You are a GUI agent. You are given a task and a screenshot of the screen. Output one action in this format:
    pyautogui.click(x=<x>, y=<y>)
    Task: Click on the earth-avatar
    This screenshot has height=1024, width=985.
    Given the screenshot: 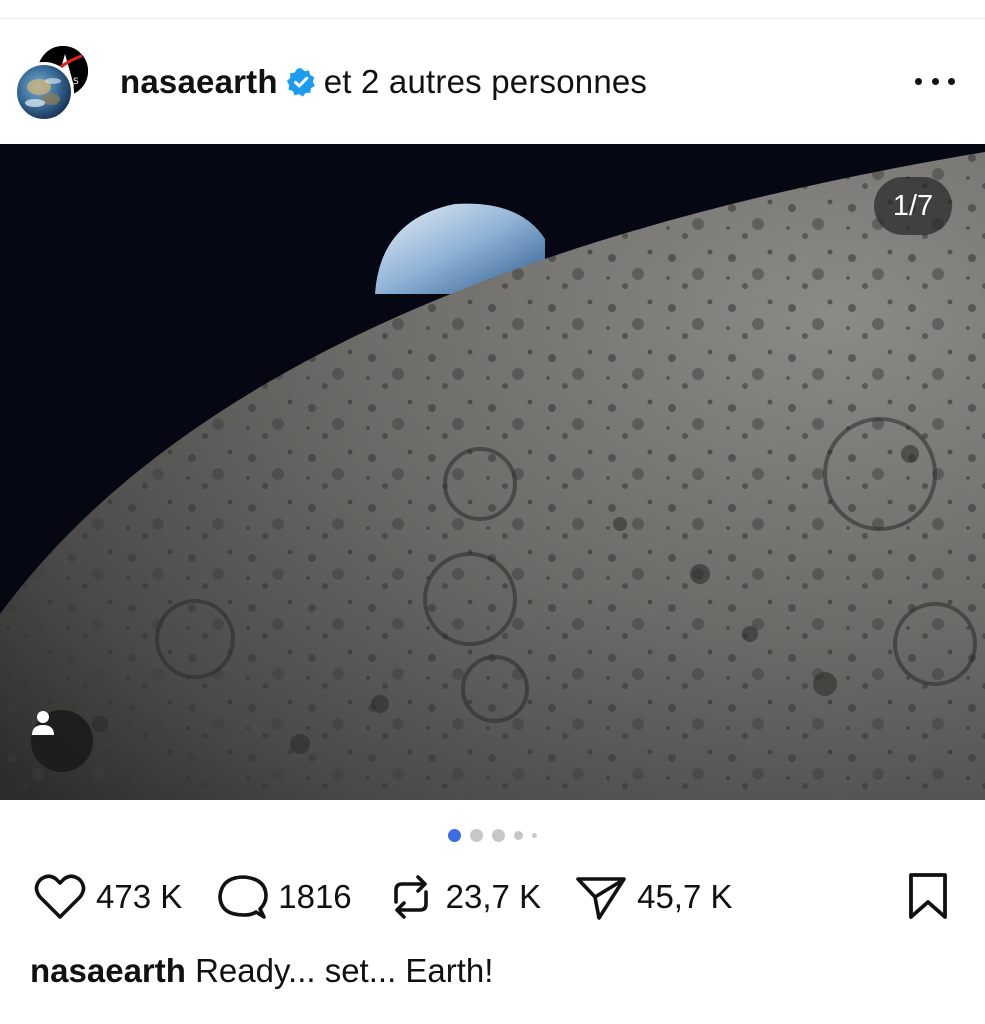 What is the action you would take?
    pyautogui.click(x=44, y=92)
    